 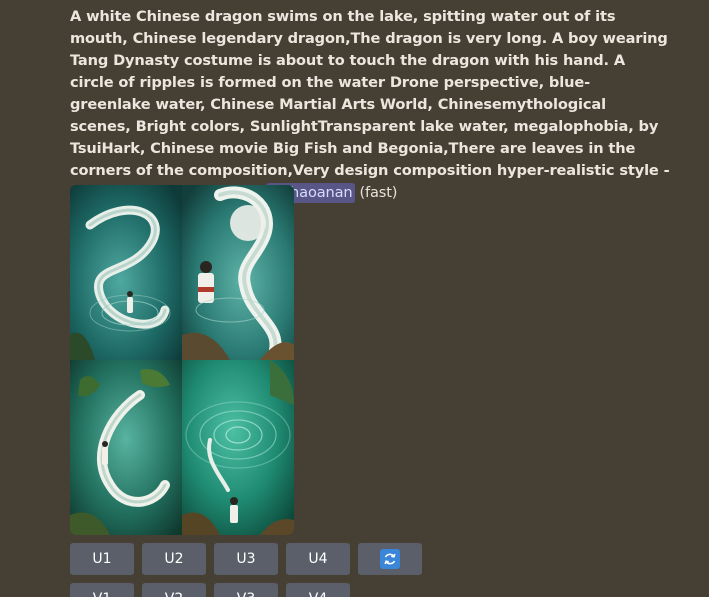 I want to click on upscale-button-row: U1 U2 U3 U4, so click(x=246, y=559).